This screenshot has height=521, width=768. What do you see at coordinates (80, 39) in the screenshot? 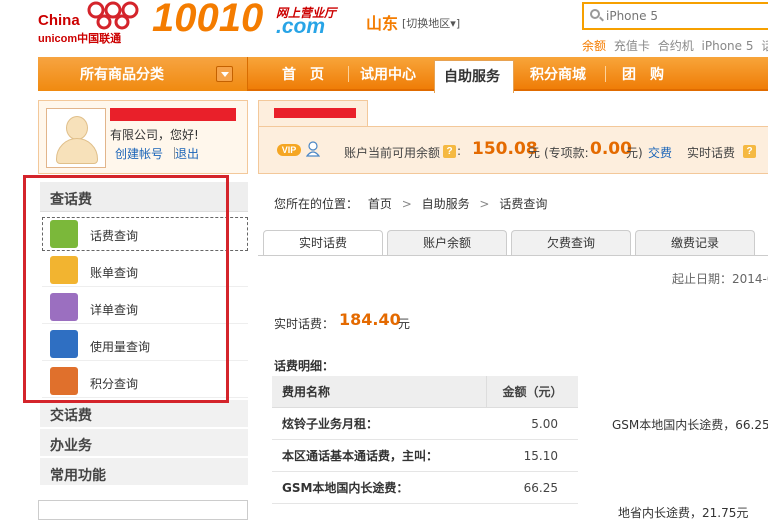
I see `logo-unicom-text: unicom中国联通` at bounding box center [80, 39].